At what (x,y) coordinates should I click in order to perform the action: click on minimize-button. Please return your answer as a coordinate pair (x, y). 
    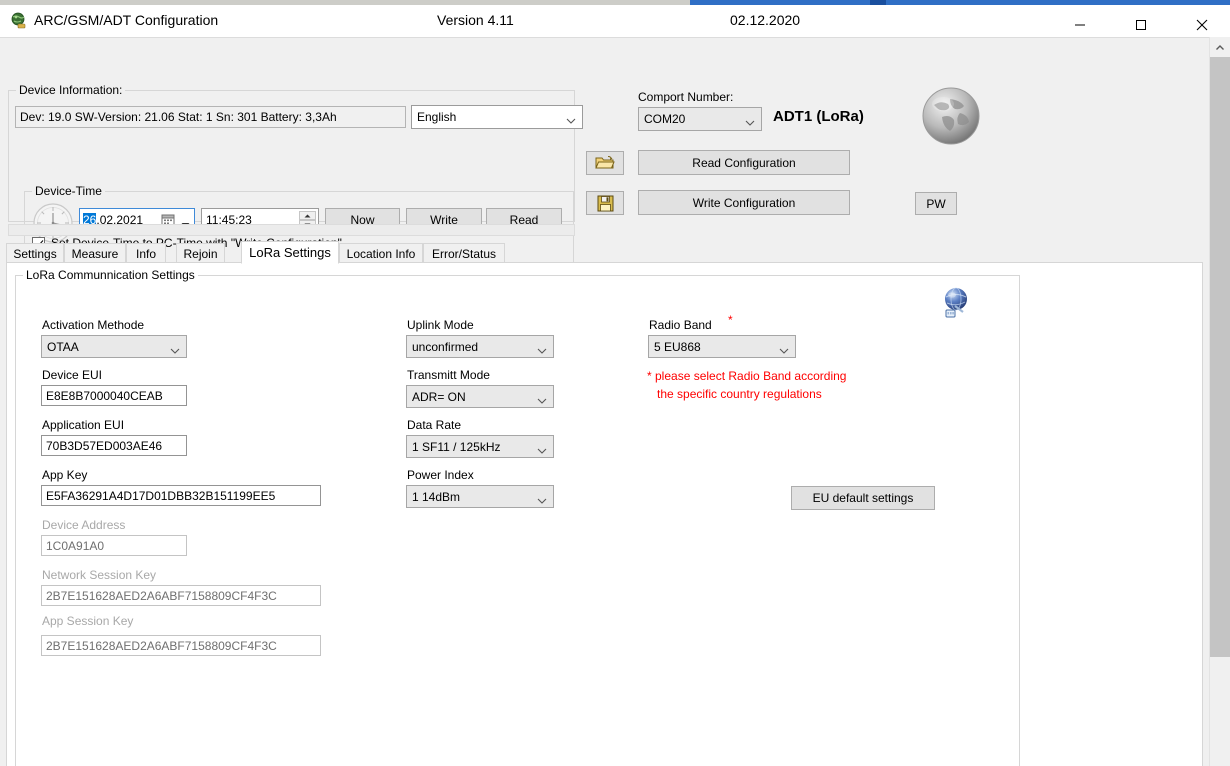
    Looking at the image, I should click on (1080, 25).